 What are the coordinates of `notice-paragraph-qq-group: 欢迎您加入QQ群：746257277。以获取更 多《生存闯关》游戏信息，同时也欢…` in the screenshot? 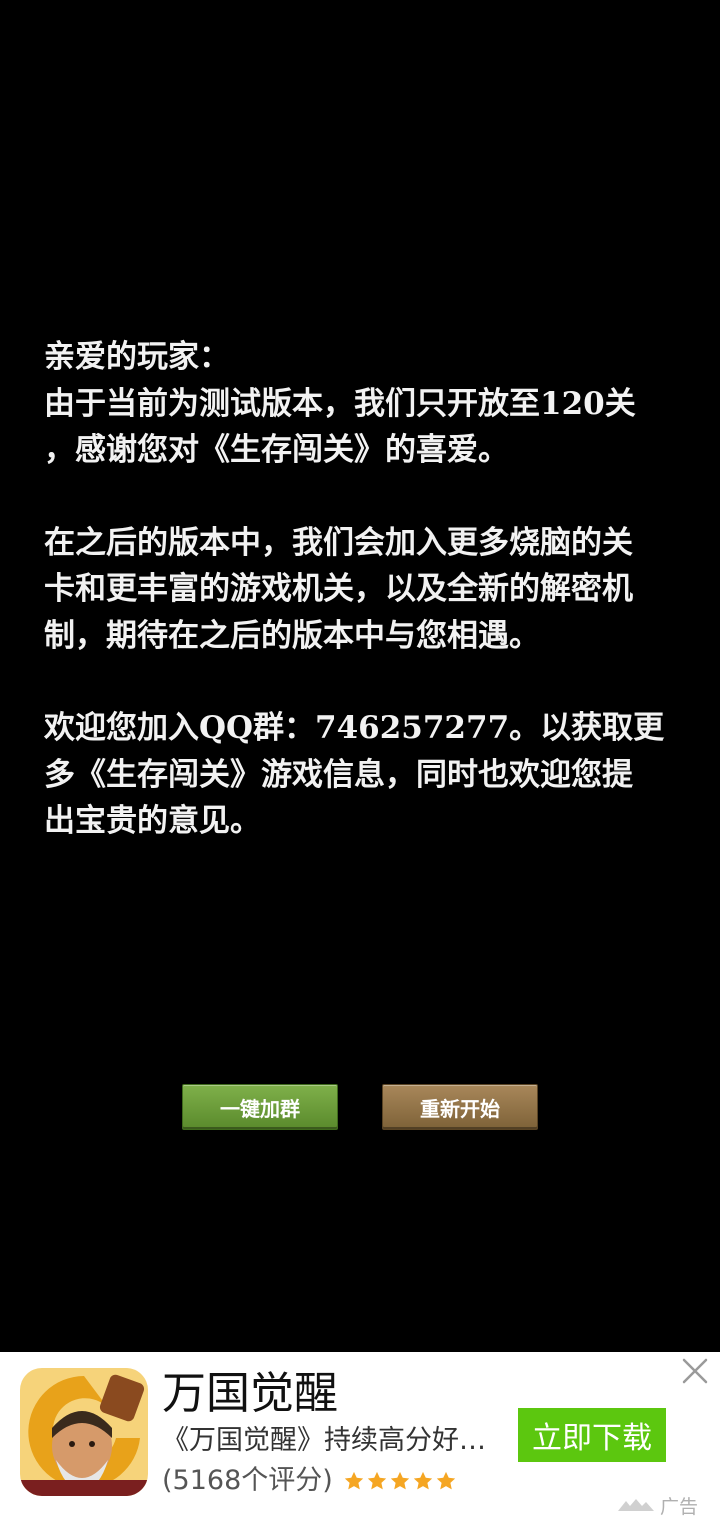 It's located at (354, 774).